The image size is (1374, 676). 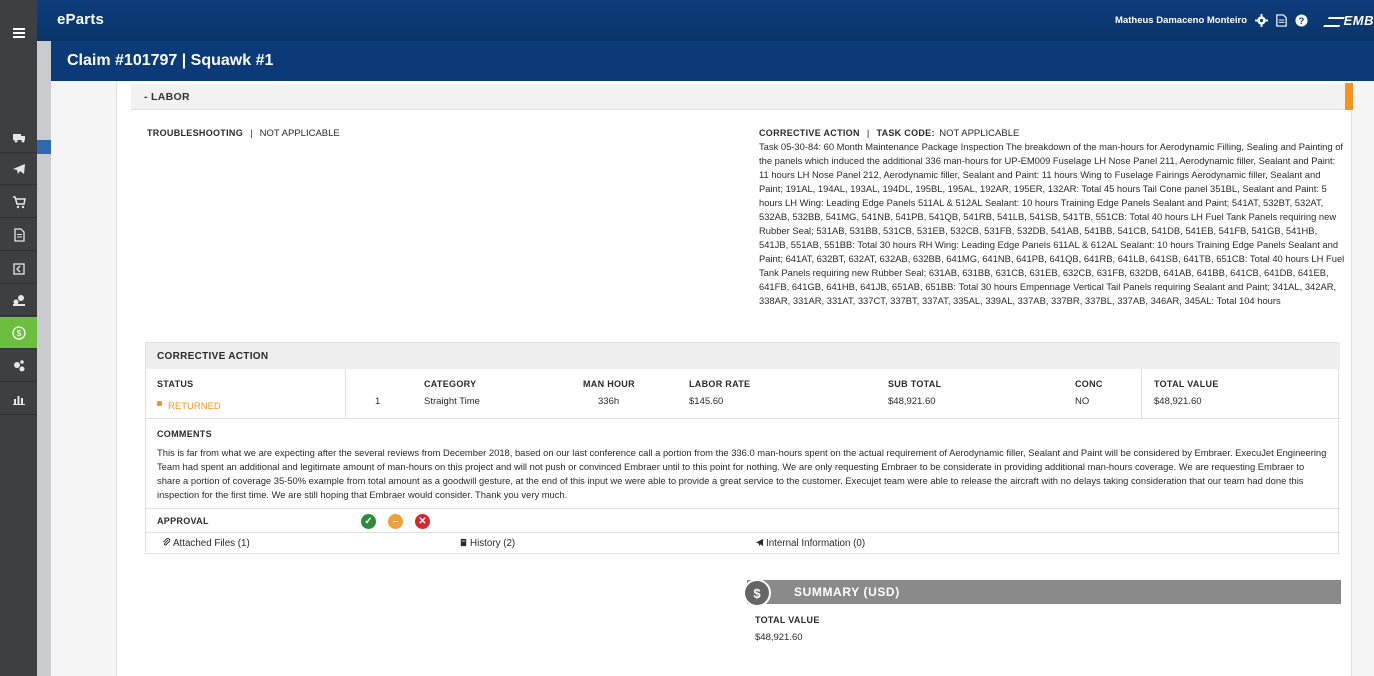 What do you see at coordinates (184, 434) in the screenshot?
I see `comments-label: COMMENTS` at bounding box center [184, 434].